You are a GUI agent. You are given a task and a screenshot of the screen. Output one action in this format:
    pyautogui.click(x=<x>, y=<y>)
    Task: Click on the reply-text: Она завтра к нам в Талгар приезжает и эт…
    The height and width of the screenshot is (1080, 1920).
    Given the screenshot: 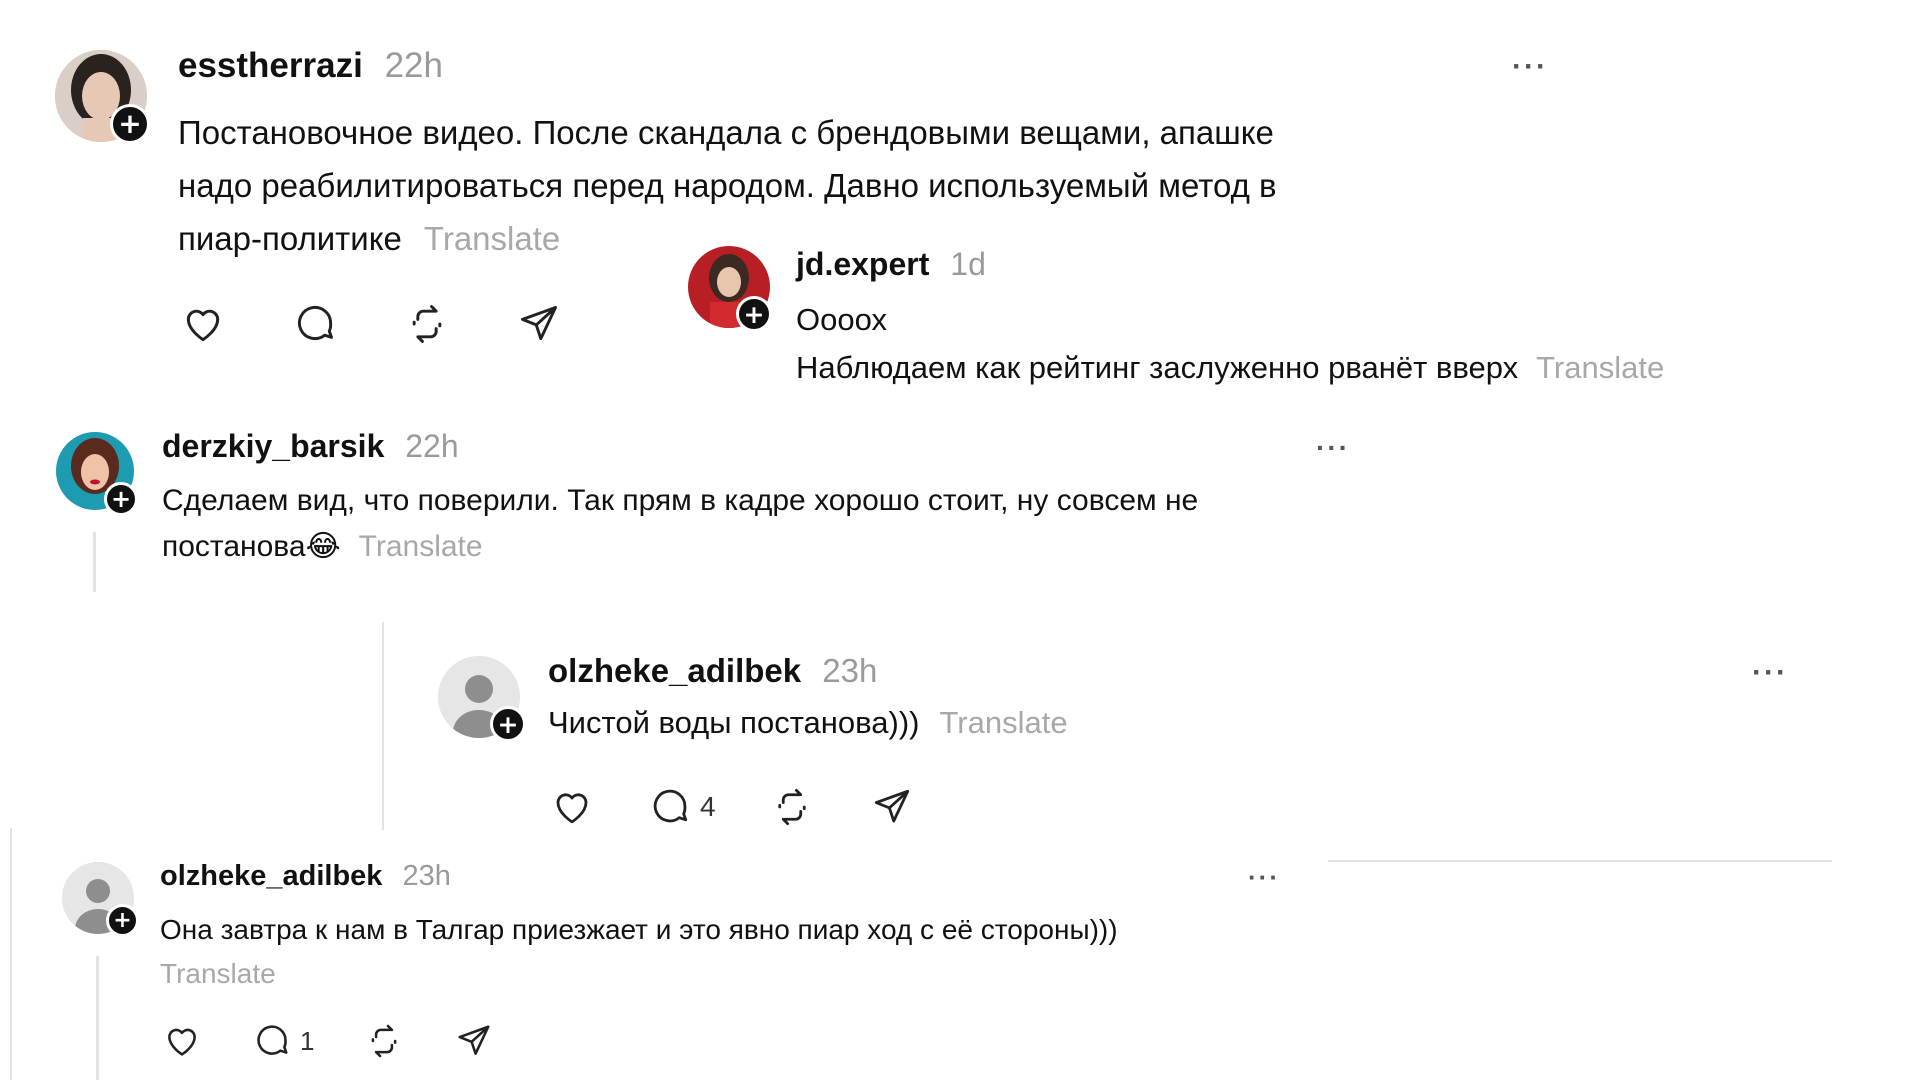 What is the action you would take?
    pyautogui.click(x=639, y=952)
    